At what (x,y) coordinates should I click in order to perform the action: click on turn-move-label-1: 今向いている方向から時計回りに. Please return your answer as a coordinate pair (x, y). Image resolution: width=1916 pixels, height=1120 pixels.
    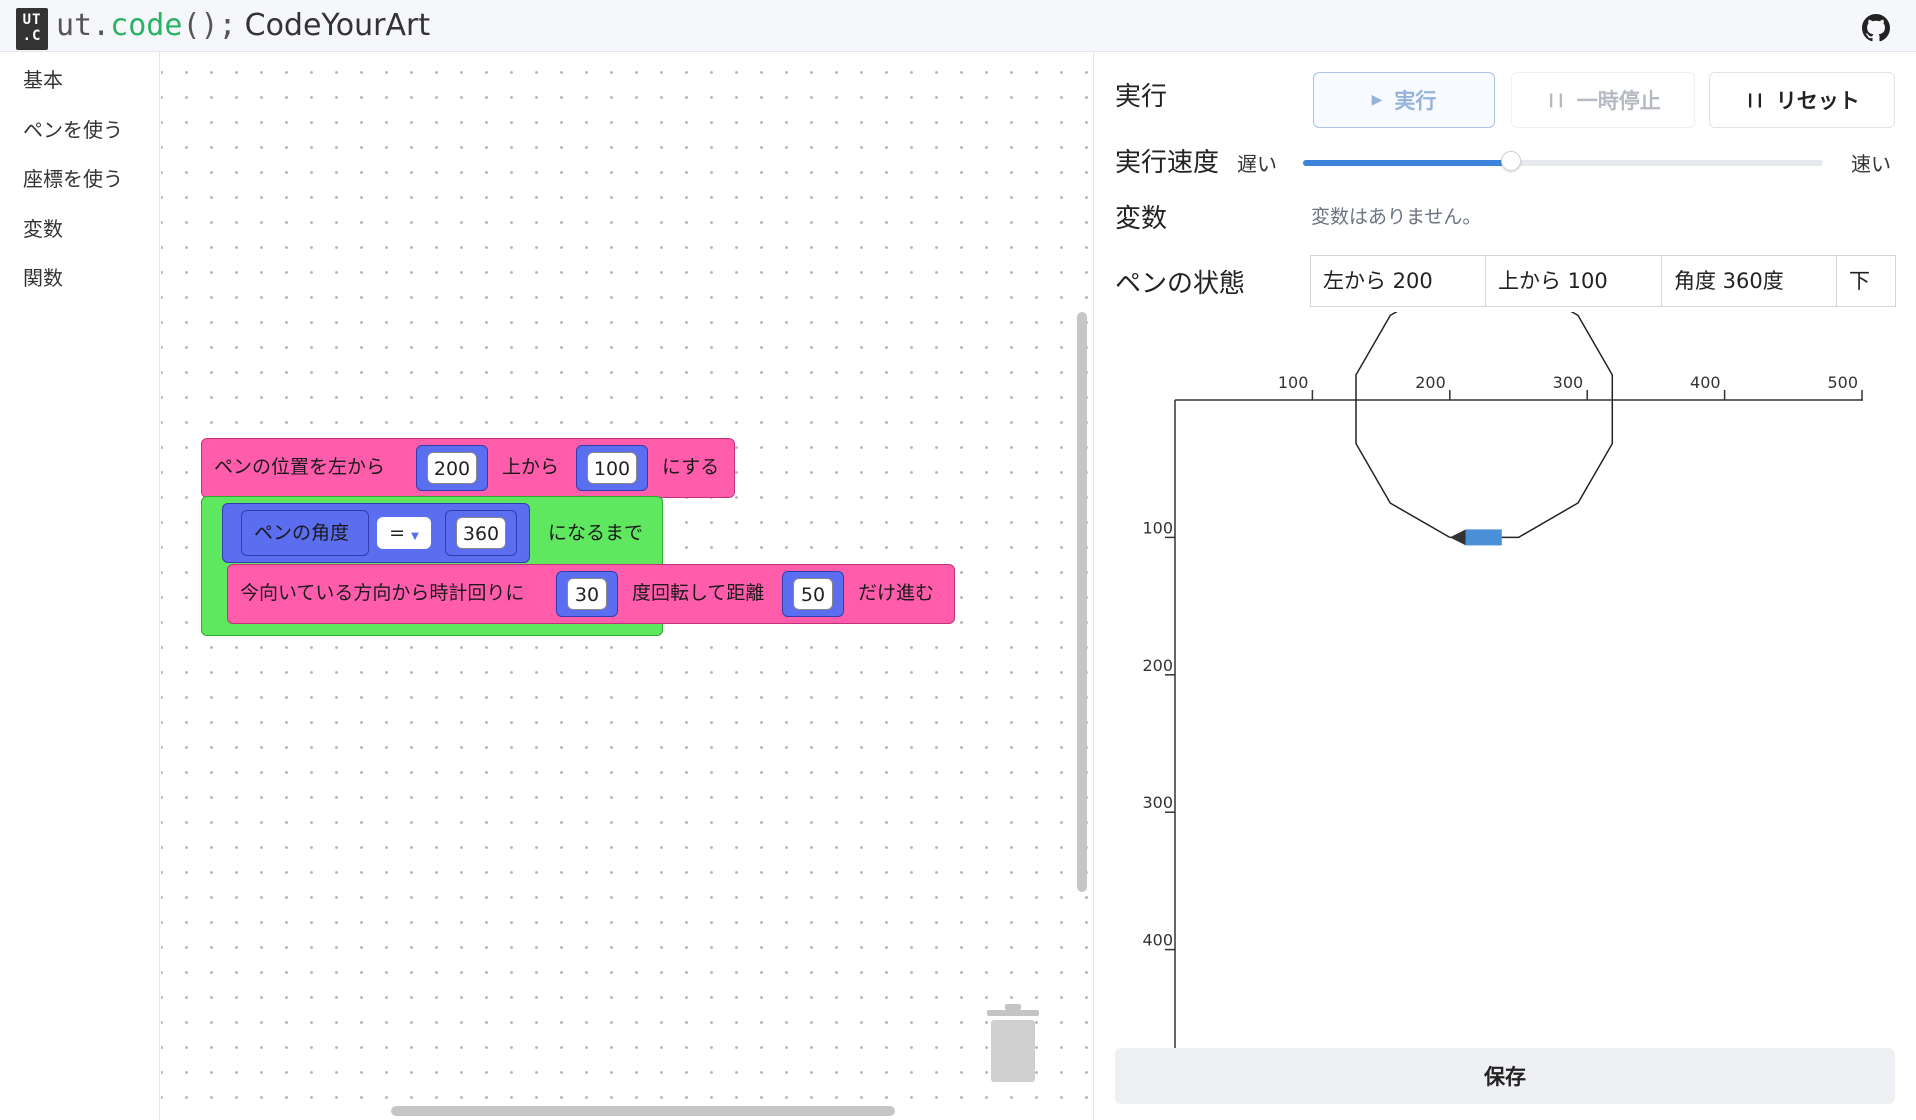
    Looking at the image, I should click on (382, 593).